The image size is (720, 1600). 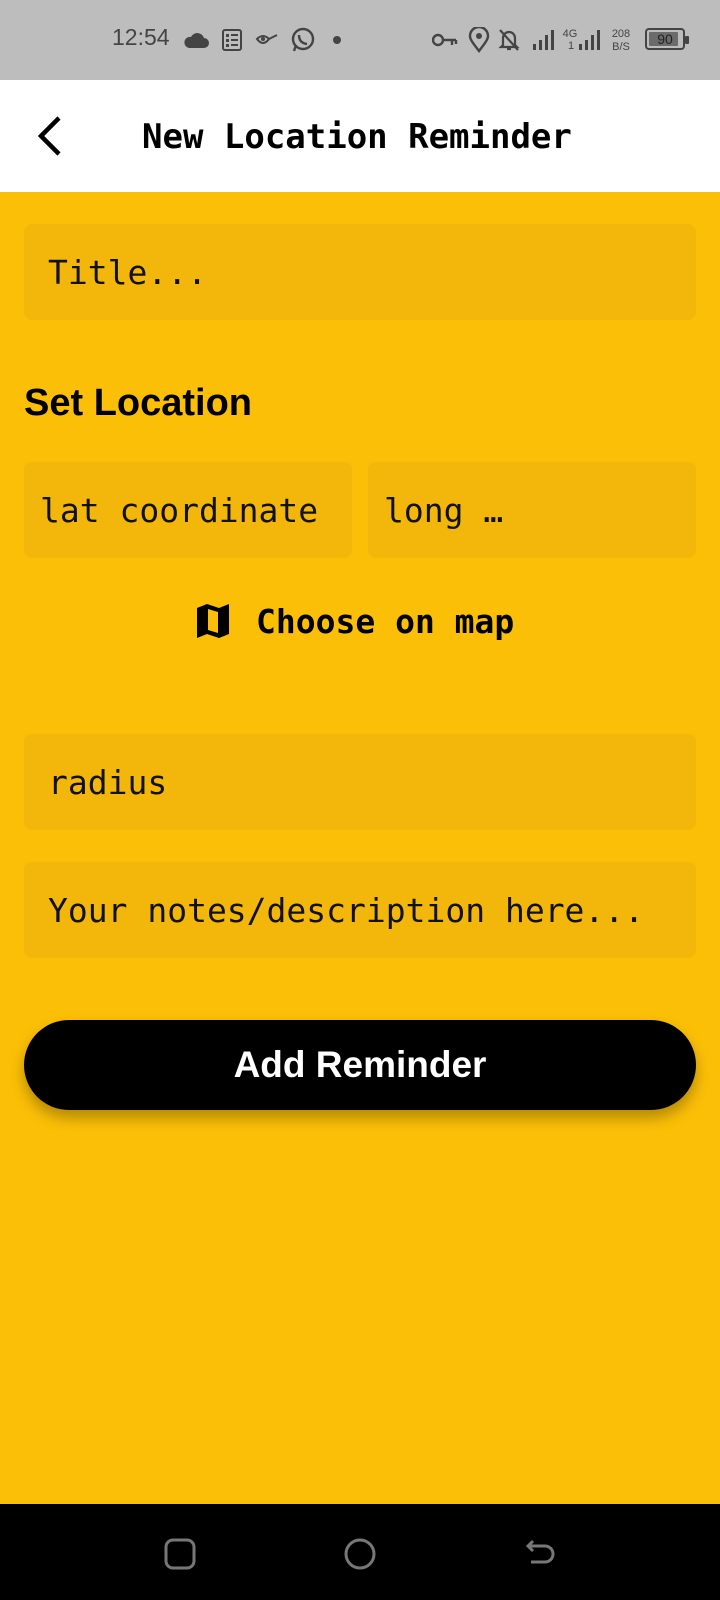 I want to click on battery-icon: 90, so click(x=667, y=39).